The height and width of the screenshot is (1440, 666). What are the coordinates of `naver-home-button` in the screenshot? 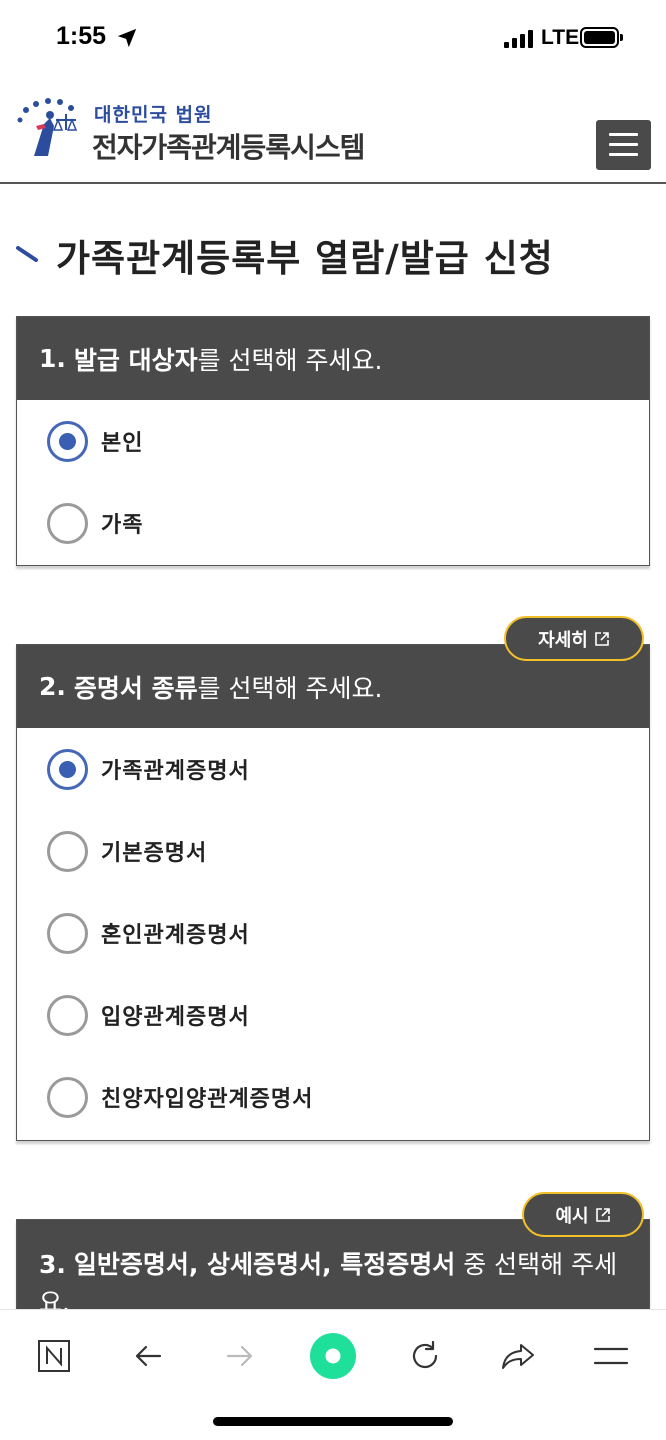 It's located at (54, 1356).